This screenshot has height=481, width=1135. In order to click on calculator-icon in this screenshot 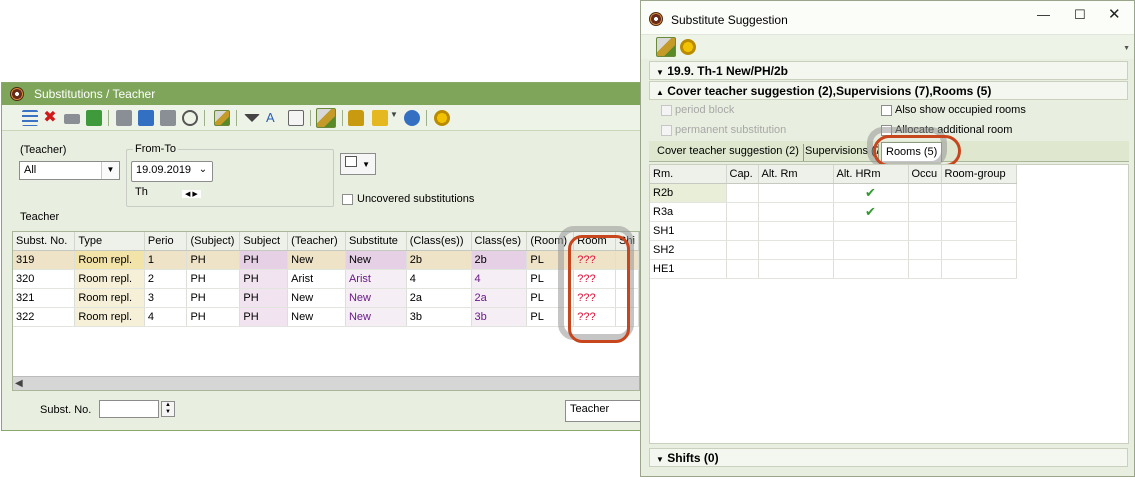, I will do `click(168, 118)`.